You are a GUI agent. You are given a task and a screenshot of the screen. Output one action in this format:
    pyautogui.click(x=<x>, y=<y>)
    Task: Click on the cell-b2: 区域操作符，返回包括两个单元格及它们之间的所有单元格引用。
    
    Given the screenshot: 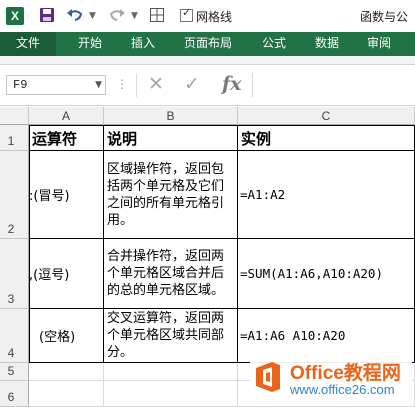 What is the action you would take?
    pyautogui.click(x=171, y=195)
    